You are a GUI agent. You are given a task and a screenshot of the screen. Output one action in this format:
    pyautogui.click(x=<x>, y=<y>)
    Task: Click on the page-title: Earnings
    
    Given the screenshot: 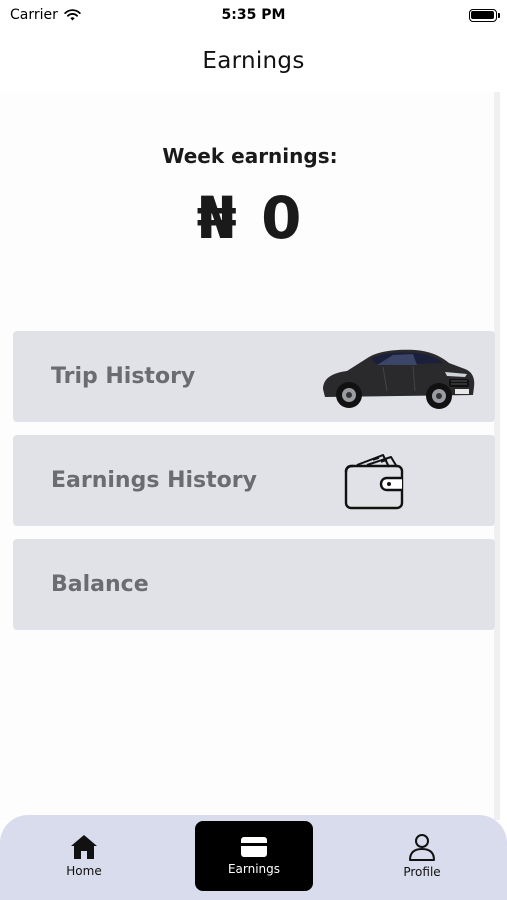 What is the action you would take?
    pyautogui.click(x=253, y=61)
    